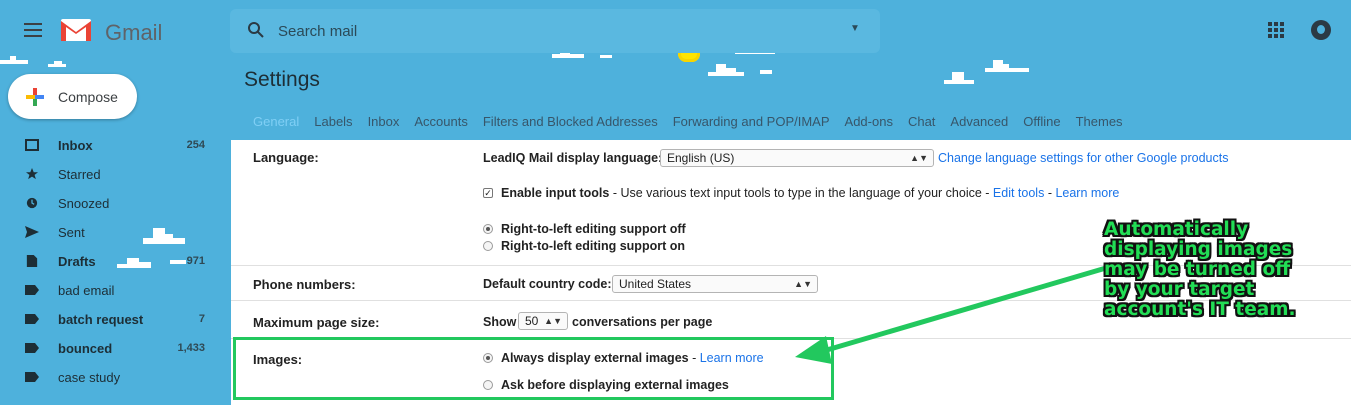 This screenshot has width=1351, height=405. I want to click on tab-addons: Add-ons, so click(869, 121).